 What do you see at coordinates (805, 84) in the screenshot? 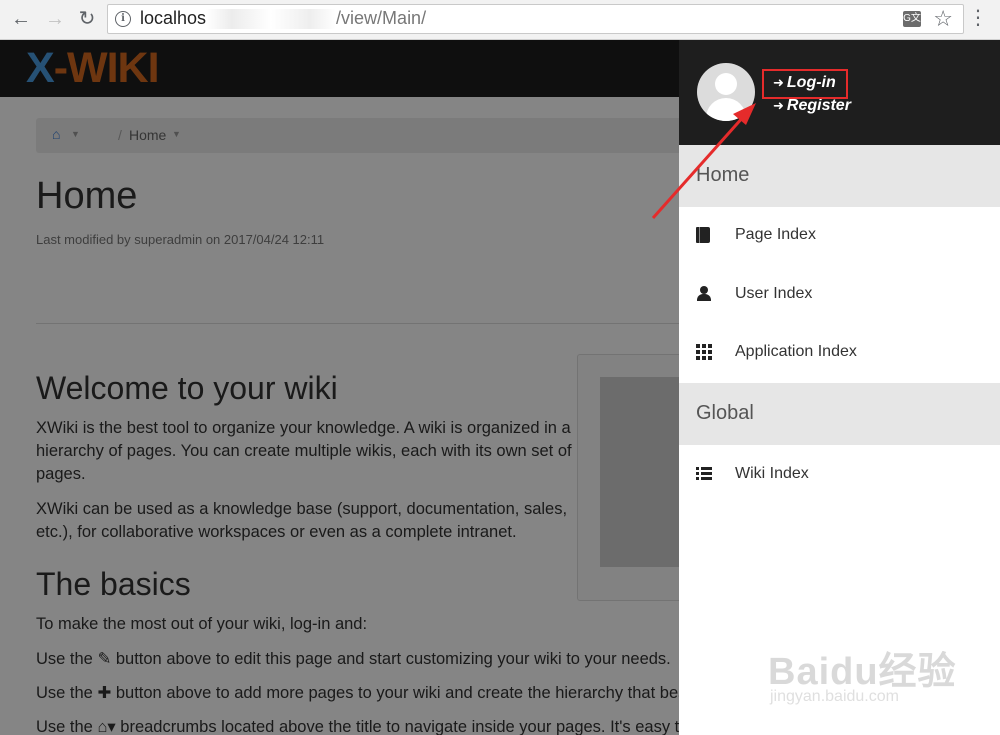
I see `login-highlight-box` at bounding box center [805, 84].